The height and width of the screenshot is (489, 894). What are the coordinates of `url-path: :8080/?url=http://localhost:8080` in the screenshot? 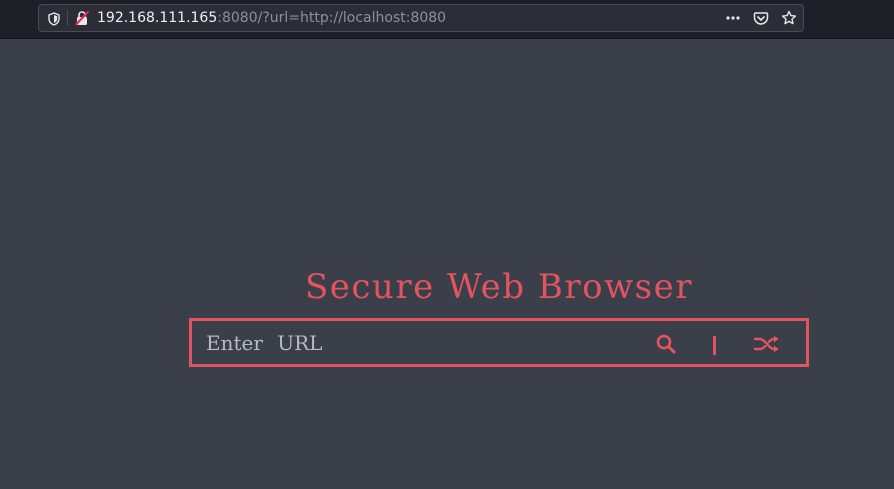 It's located at (332, 18).